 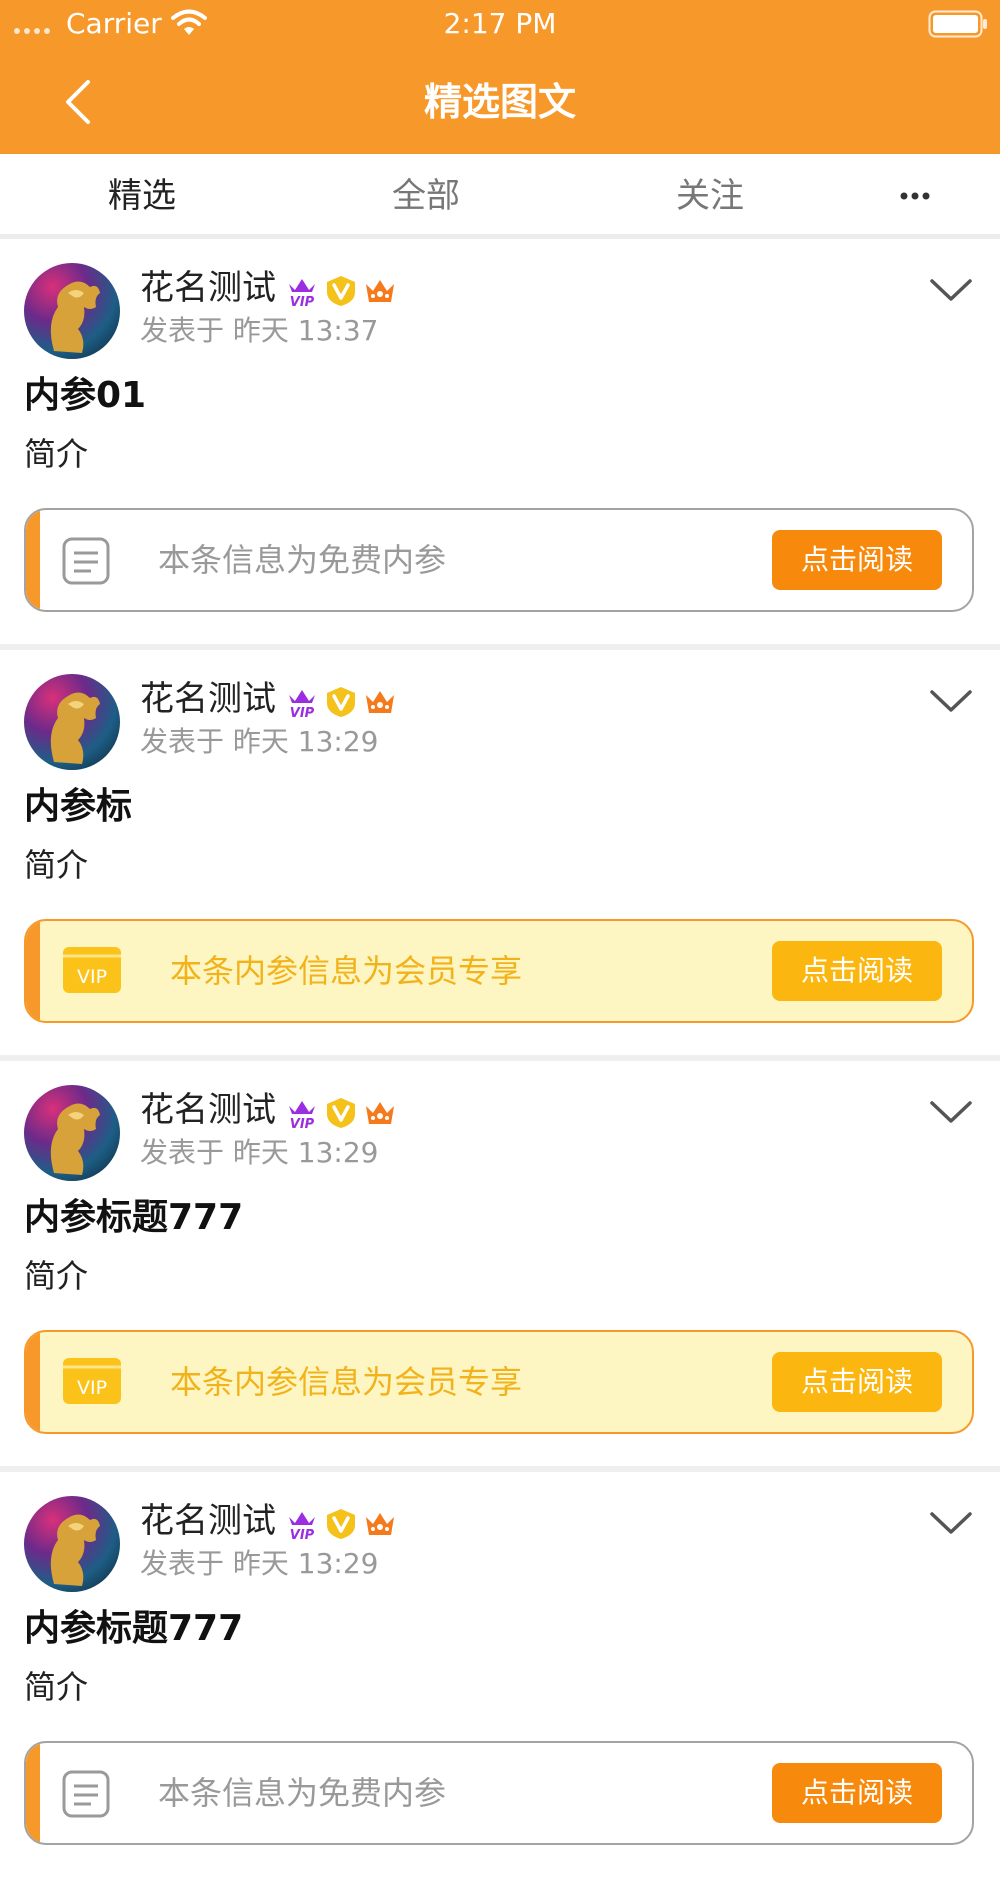 I want to click on status-bar: Carrier 2:17 PM, so click(x=500, y=24).